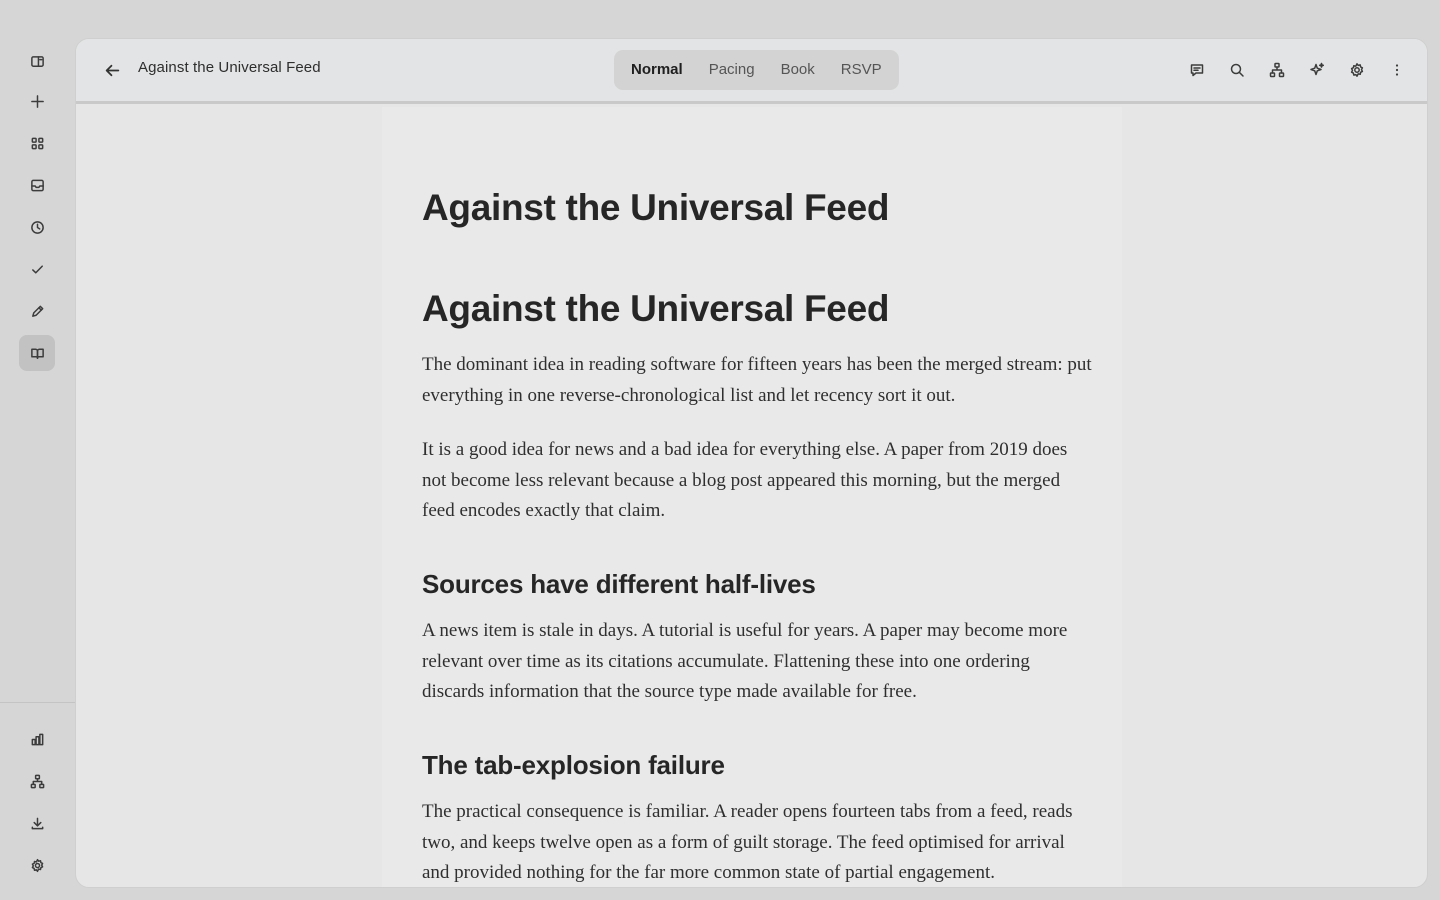 The image size is (1440, 900). Describe the element at coordinates (619, 584) in the screenshot. I see `section-heading: Sources have different half-lives` at that location.